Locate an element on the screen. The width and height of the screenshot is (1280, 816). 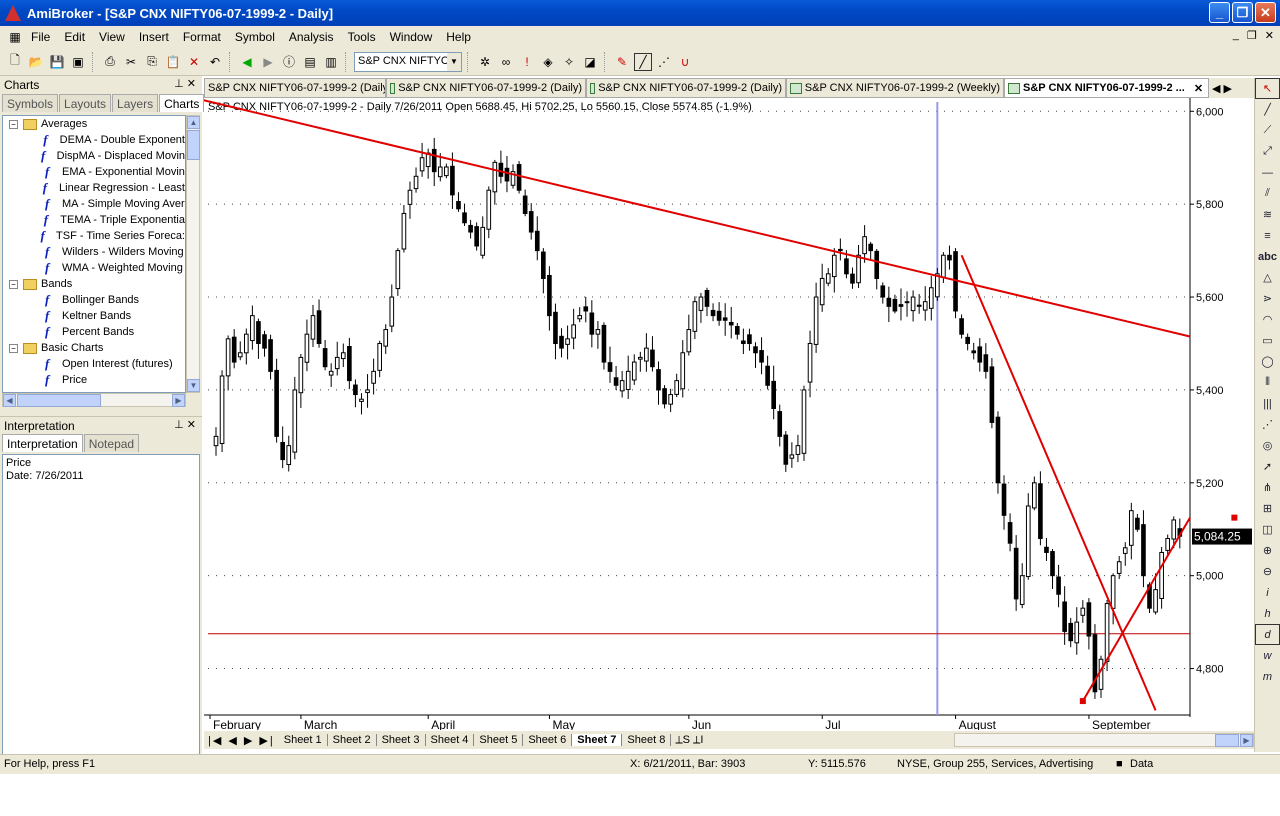
menu-format: Format is located at coordinates (202, 37).